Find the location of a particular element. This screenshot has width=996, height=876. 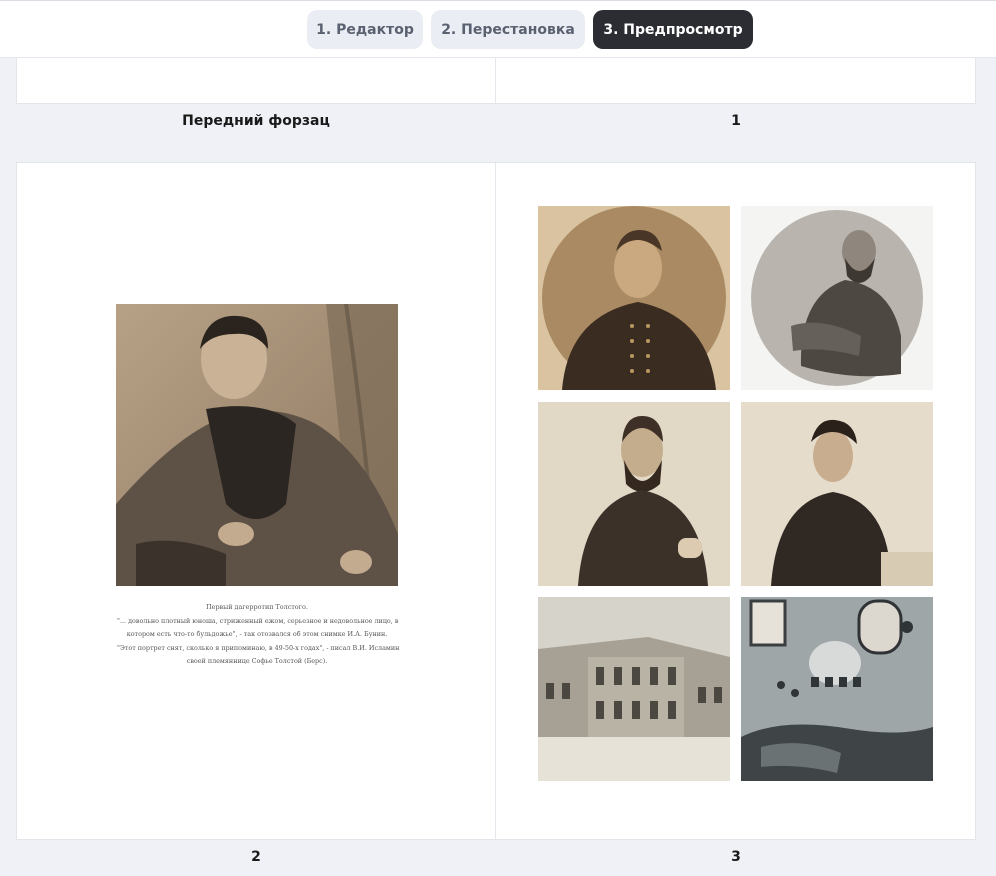

photo-tolstoy-uniform is located at coordinates (634, 298).